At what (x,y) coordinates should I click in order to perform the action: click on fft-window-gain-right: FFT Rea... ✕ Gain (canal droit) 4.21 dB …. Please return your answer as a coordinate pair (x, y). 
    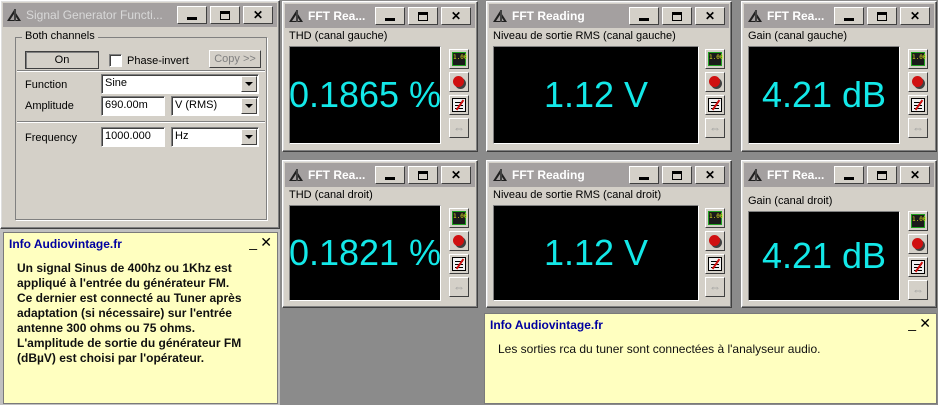
    Looking at the image, I should click on (839, 234).